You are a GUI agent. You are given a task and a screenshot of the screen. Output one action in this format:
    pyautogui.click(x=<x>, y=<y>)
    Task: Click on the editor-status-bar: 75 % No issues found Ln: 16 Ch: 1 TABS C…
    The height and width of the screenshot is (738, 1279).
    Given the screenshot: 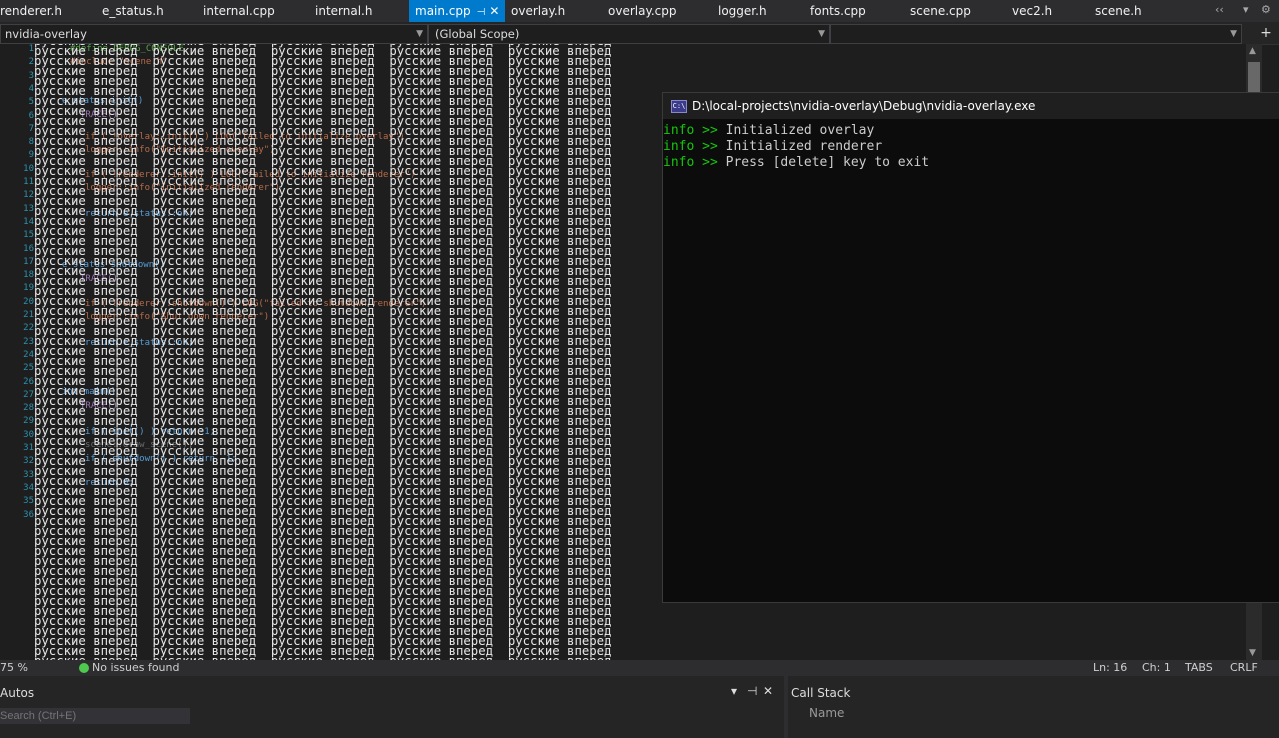 What is the action you would take?
    pyautogui.click(x=639, y=668)
    